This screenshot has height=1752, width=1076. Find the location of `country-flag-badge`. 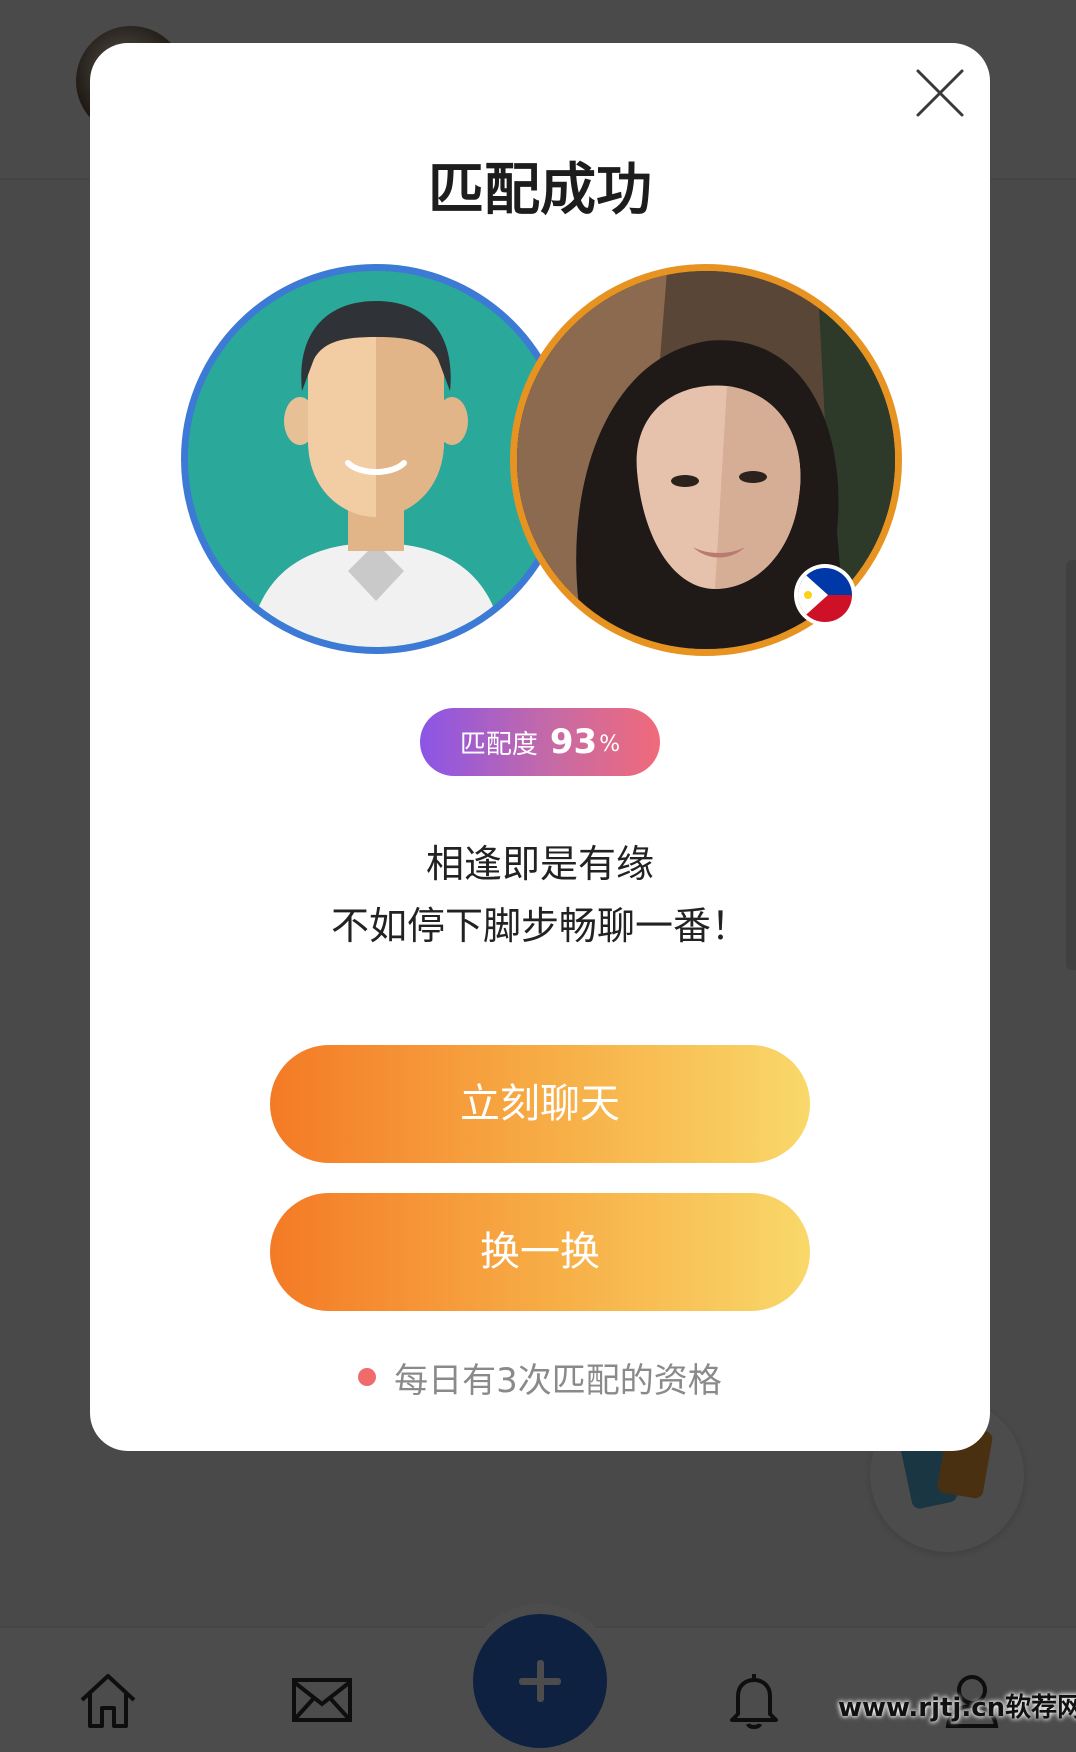

country-flag-badge is located at coordinates (825, 595).